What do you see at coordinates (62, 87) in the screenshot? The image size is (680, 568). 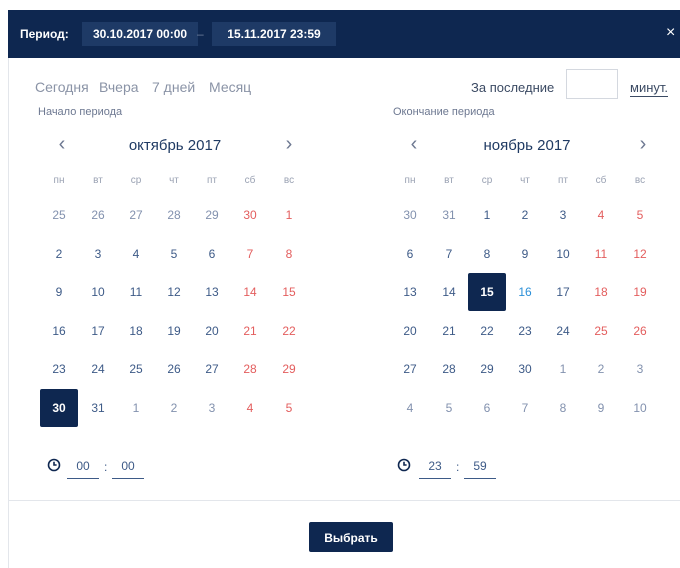 I see `quick-today: Сегодня` at bounding box center [62, 87].